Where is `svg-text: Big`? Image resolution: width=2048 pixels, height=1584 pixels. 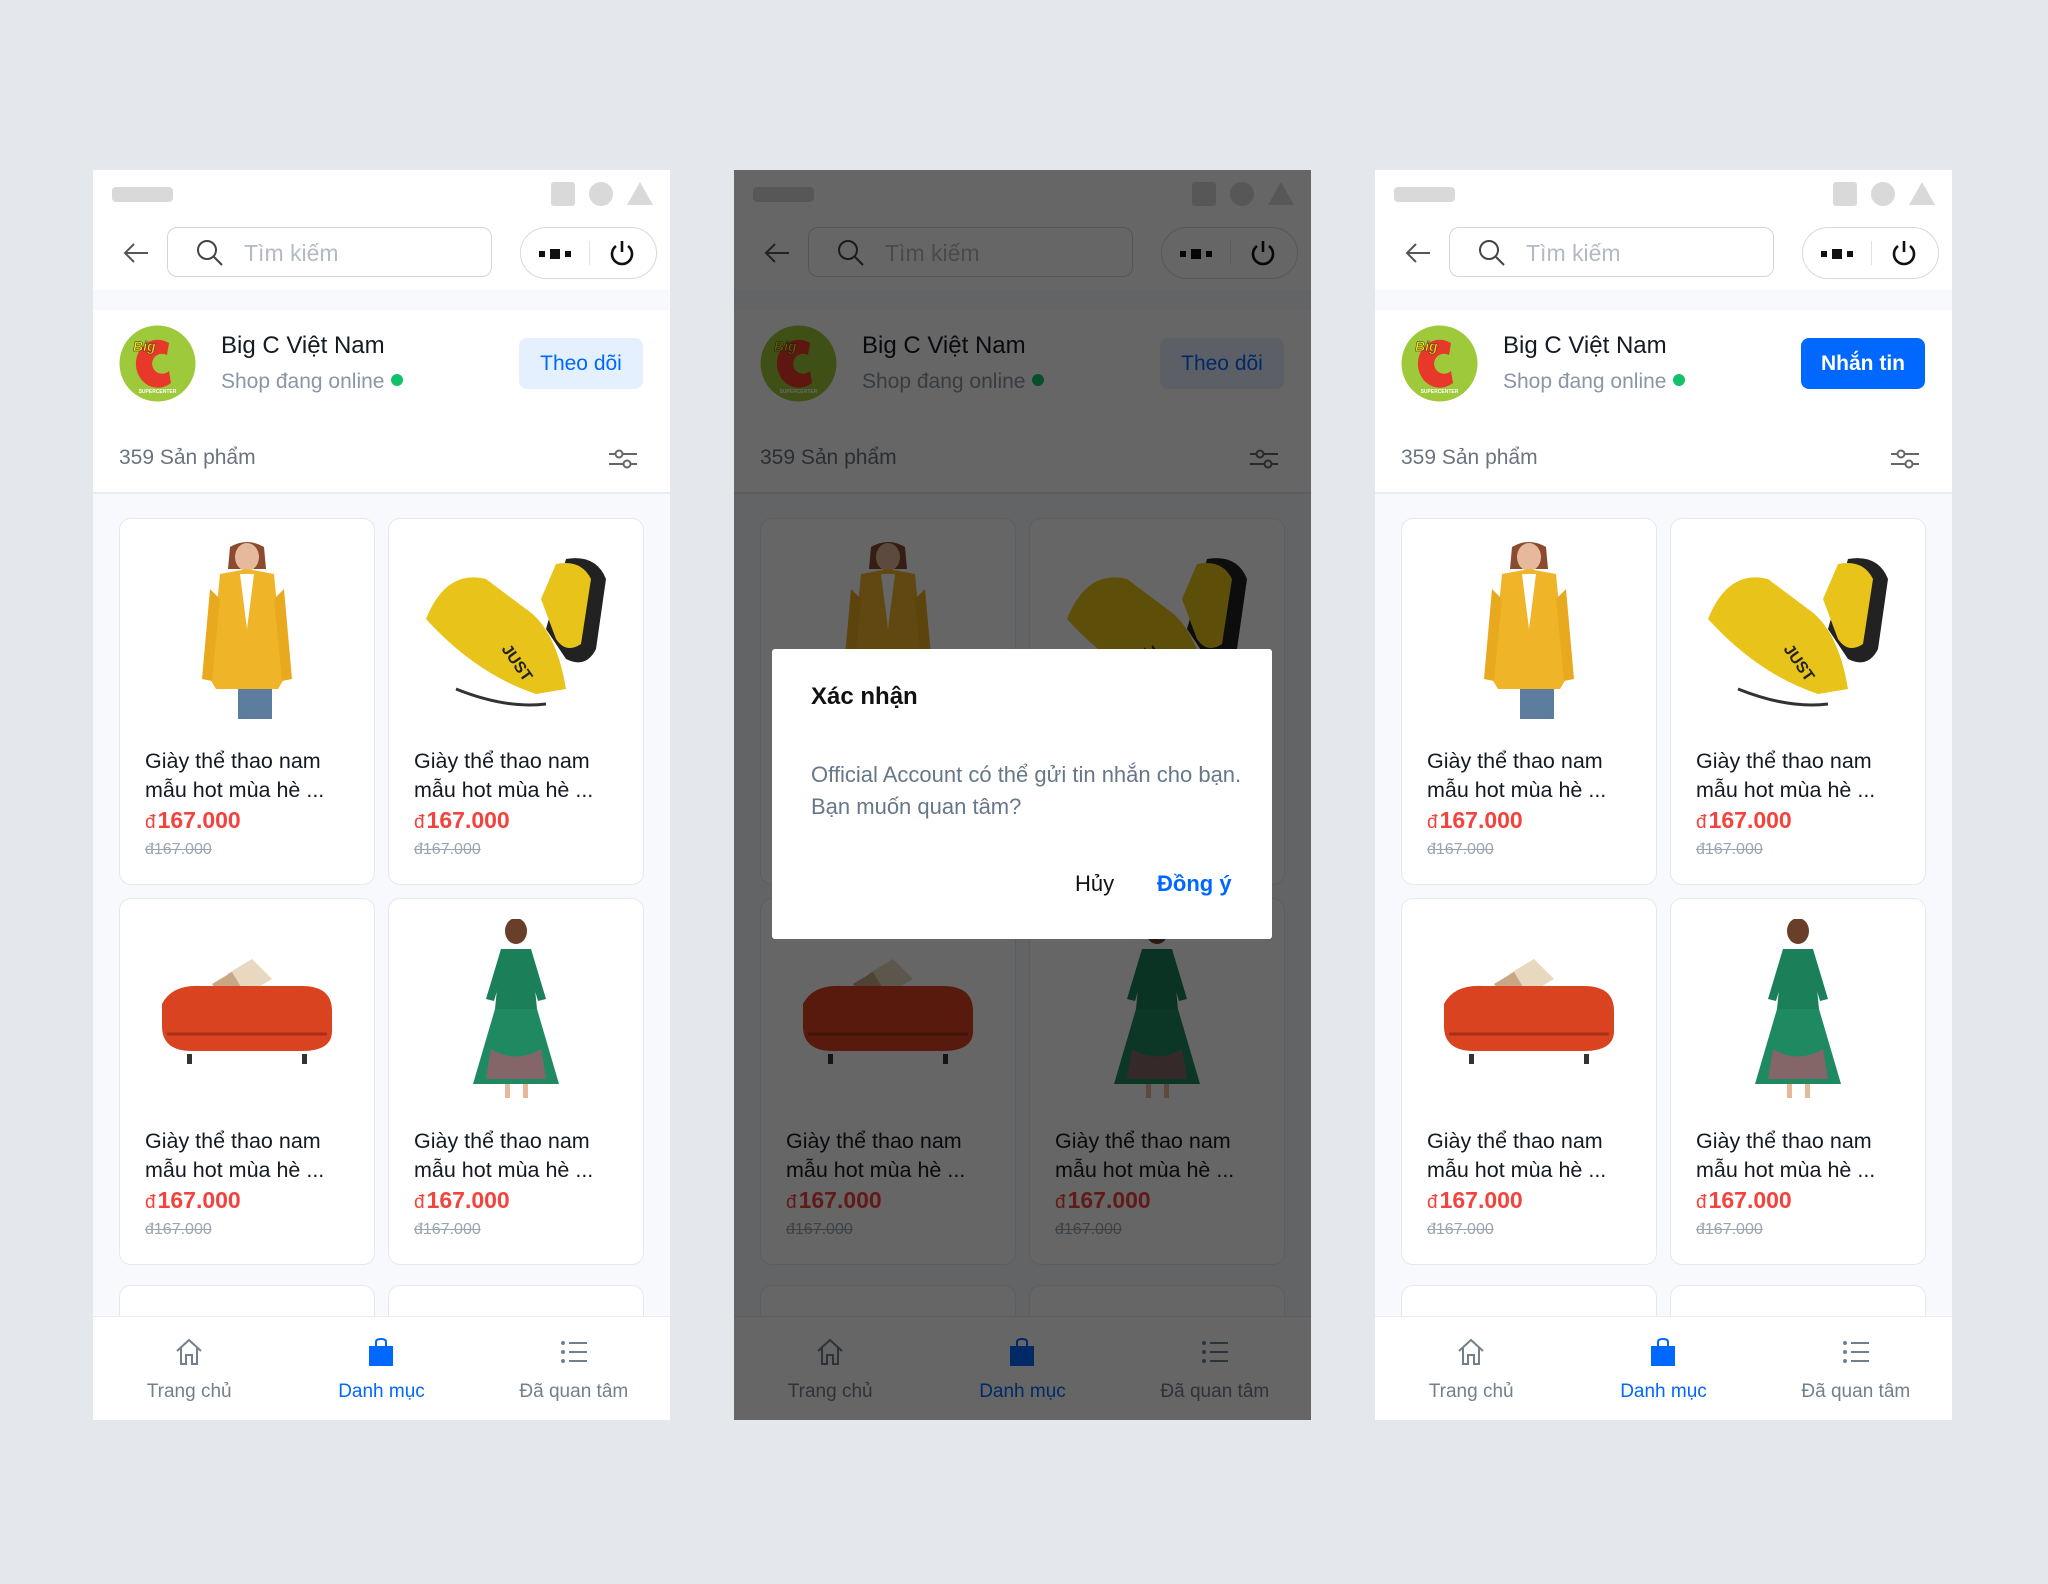
svg-text: Big is located at coordinates (144, 346).